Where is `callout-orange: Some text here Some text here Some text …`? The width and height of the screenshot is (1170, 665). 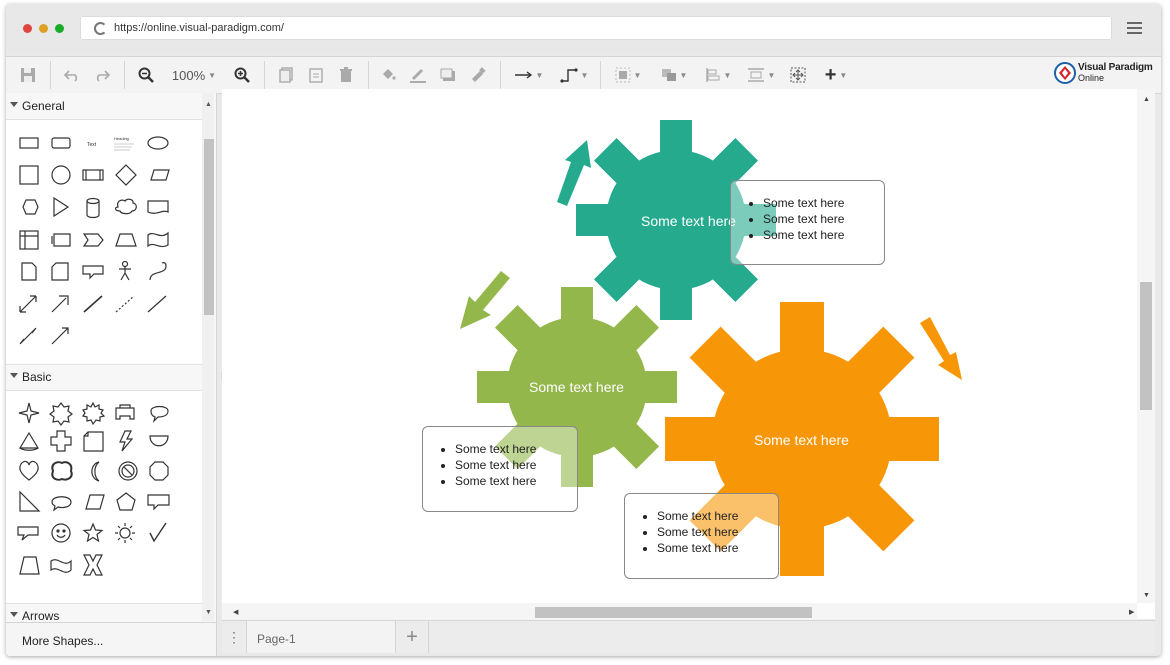 callout-orange: Some text here Some text here Some text … is located at coordinates (701, 536).